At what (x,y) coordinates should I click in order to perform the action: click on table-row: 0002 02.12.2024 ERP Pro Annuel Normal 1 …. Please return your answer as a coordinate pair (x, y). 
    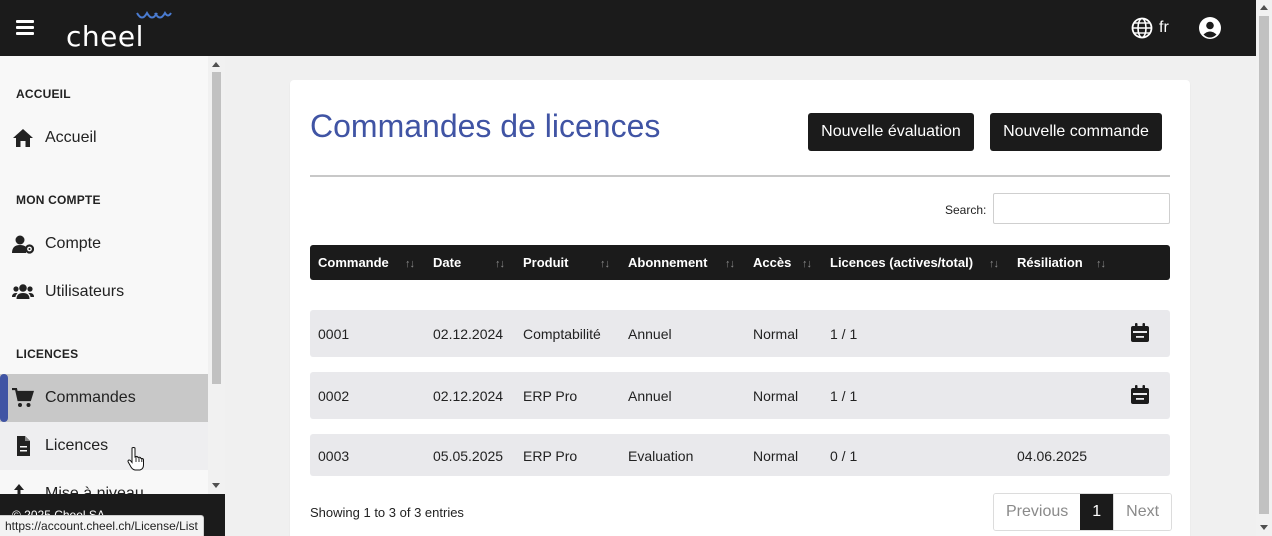
    Looking at the image, I should click on (740, 395).